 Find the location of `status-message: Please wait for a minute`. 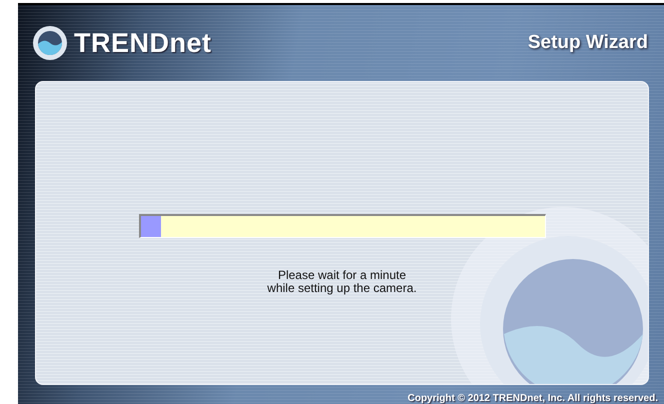

status-message: Please wait for a minute is located at coordinates (342, 275).